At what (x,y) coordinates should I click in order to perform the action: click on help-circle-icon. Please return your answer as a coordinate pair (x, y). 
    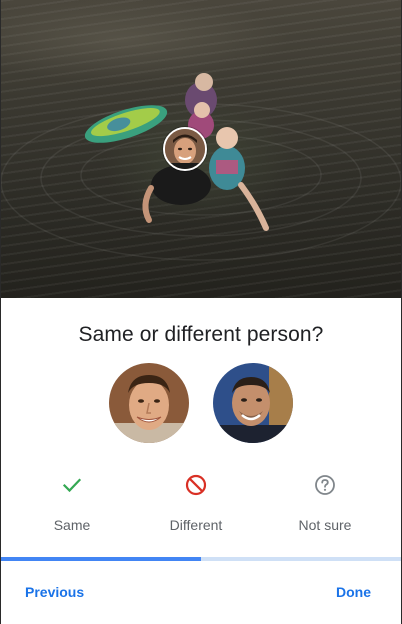
    Looking at the image, I should click on (325, 485).